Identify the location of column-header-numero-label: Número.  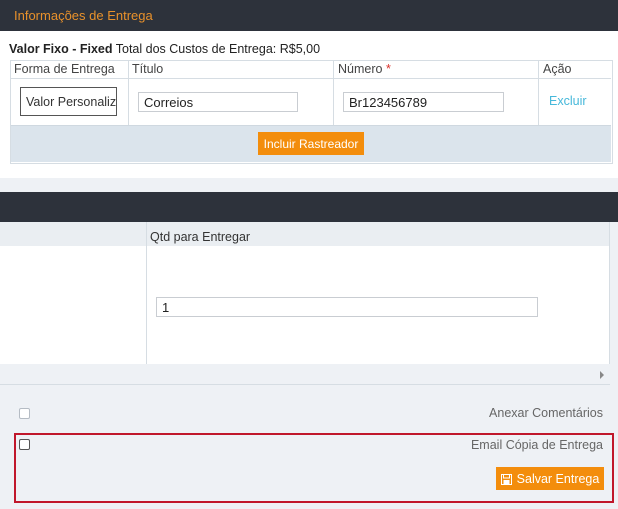
(360, 69).